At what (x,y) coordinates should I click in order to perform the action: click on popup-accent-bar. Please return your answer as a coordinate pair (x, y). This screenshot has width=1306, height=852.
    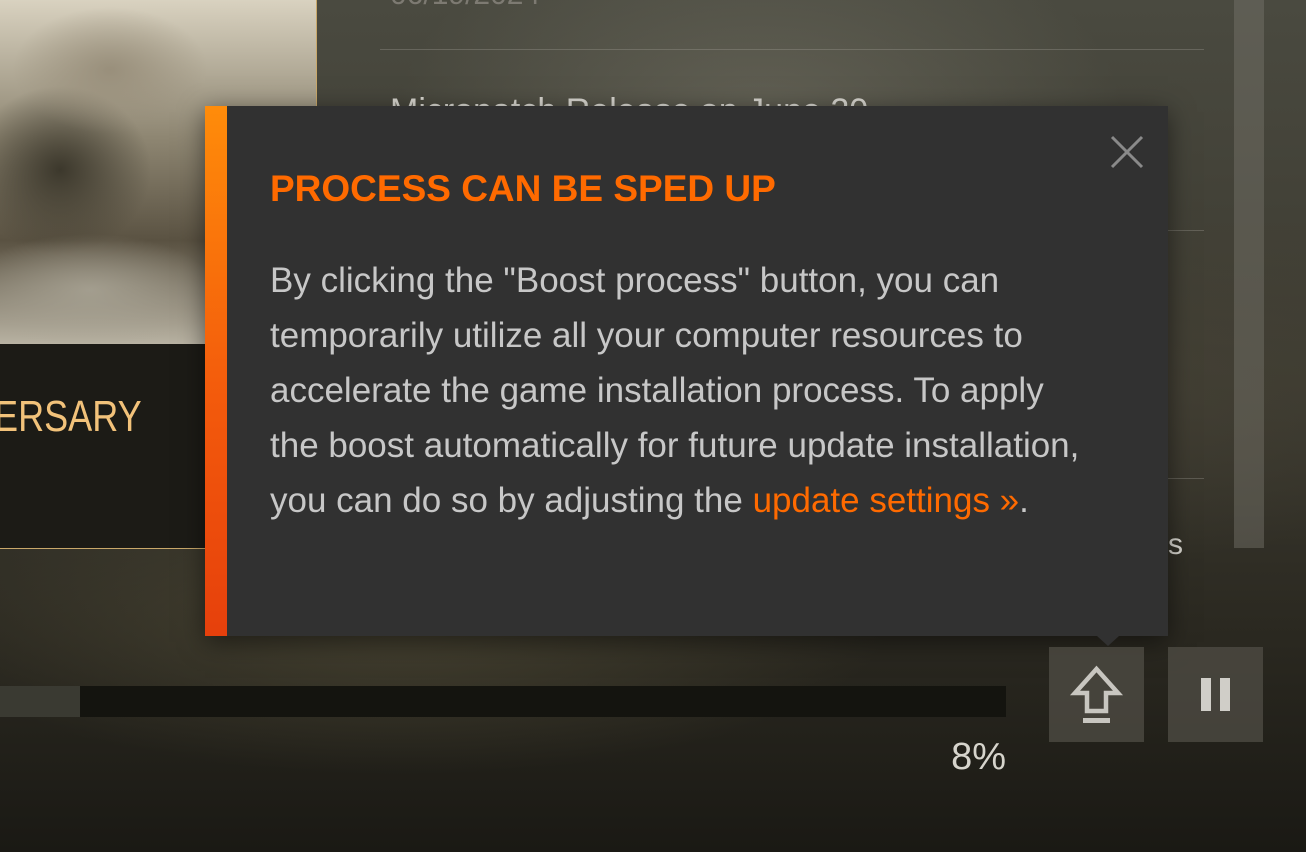
    Looking at the image, I should click on (216, 371).